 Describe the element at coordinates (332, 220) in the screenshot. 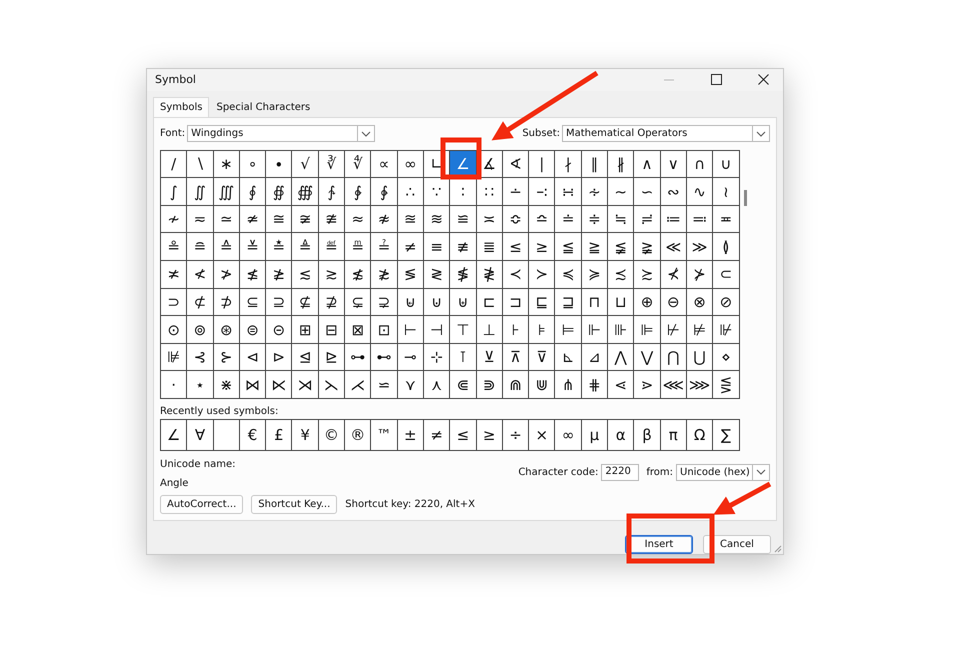

I see `symbol-cell: ≇` at that location.